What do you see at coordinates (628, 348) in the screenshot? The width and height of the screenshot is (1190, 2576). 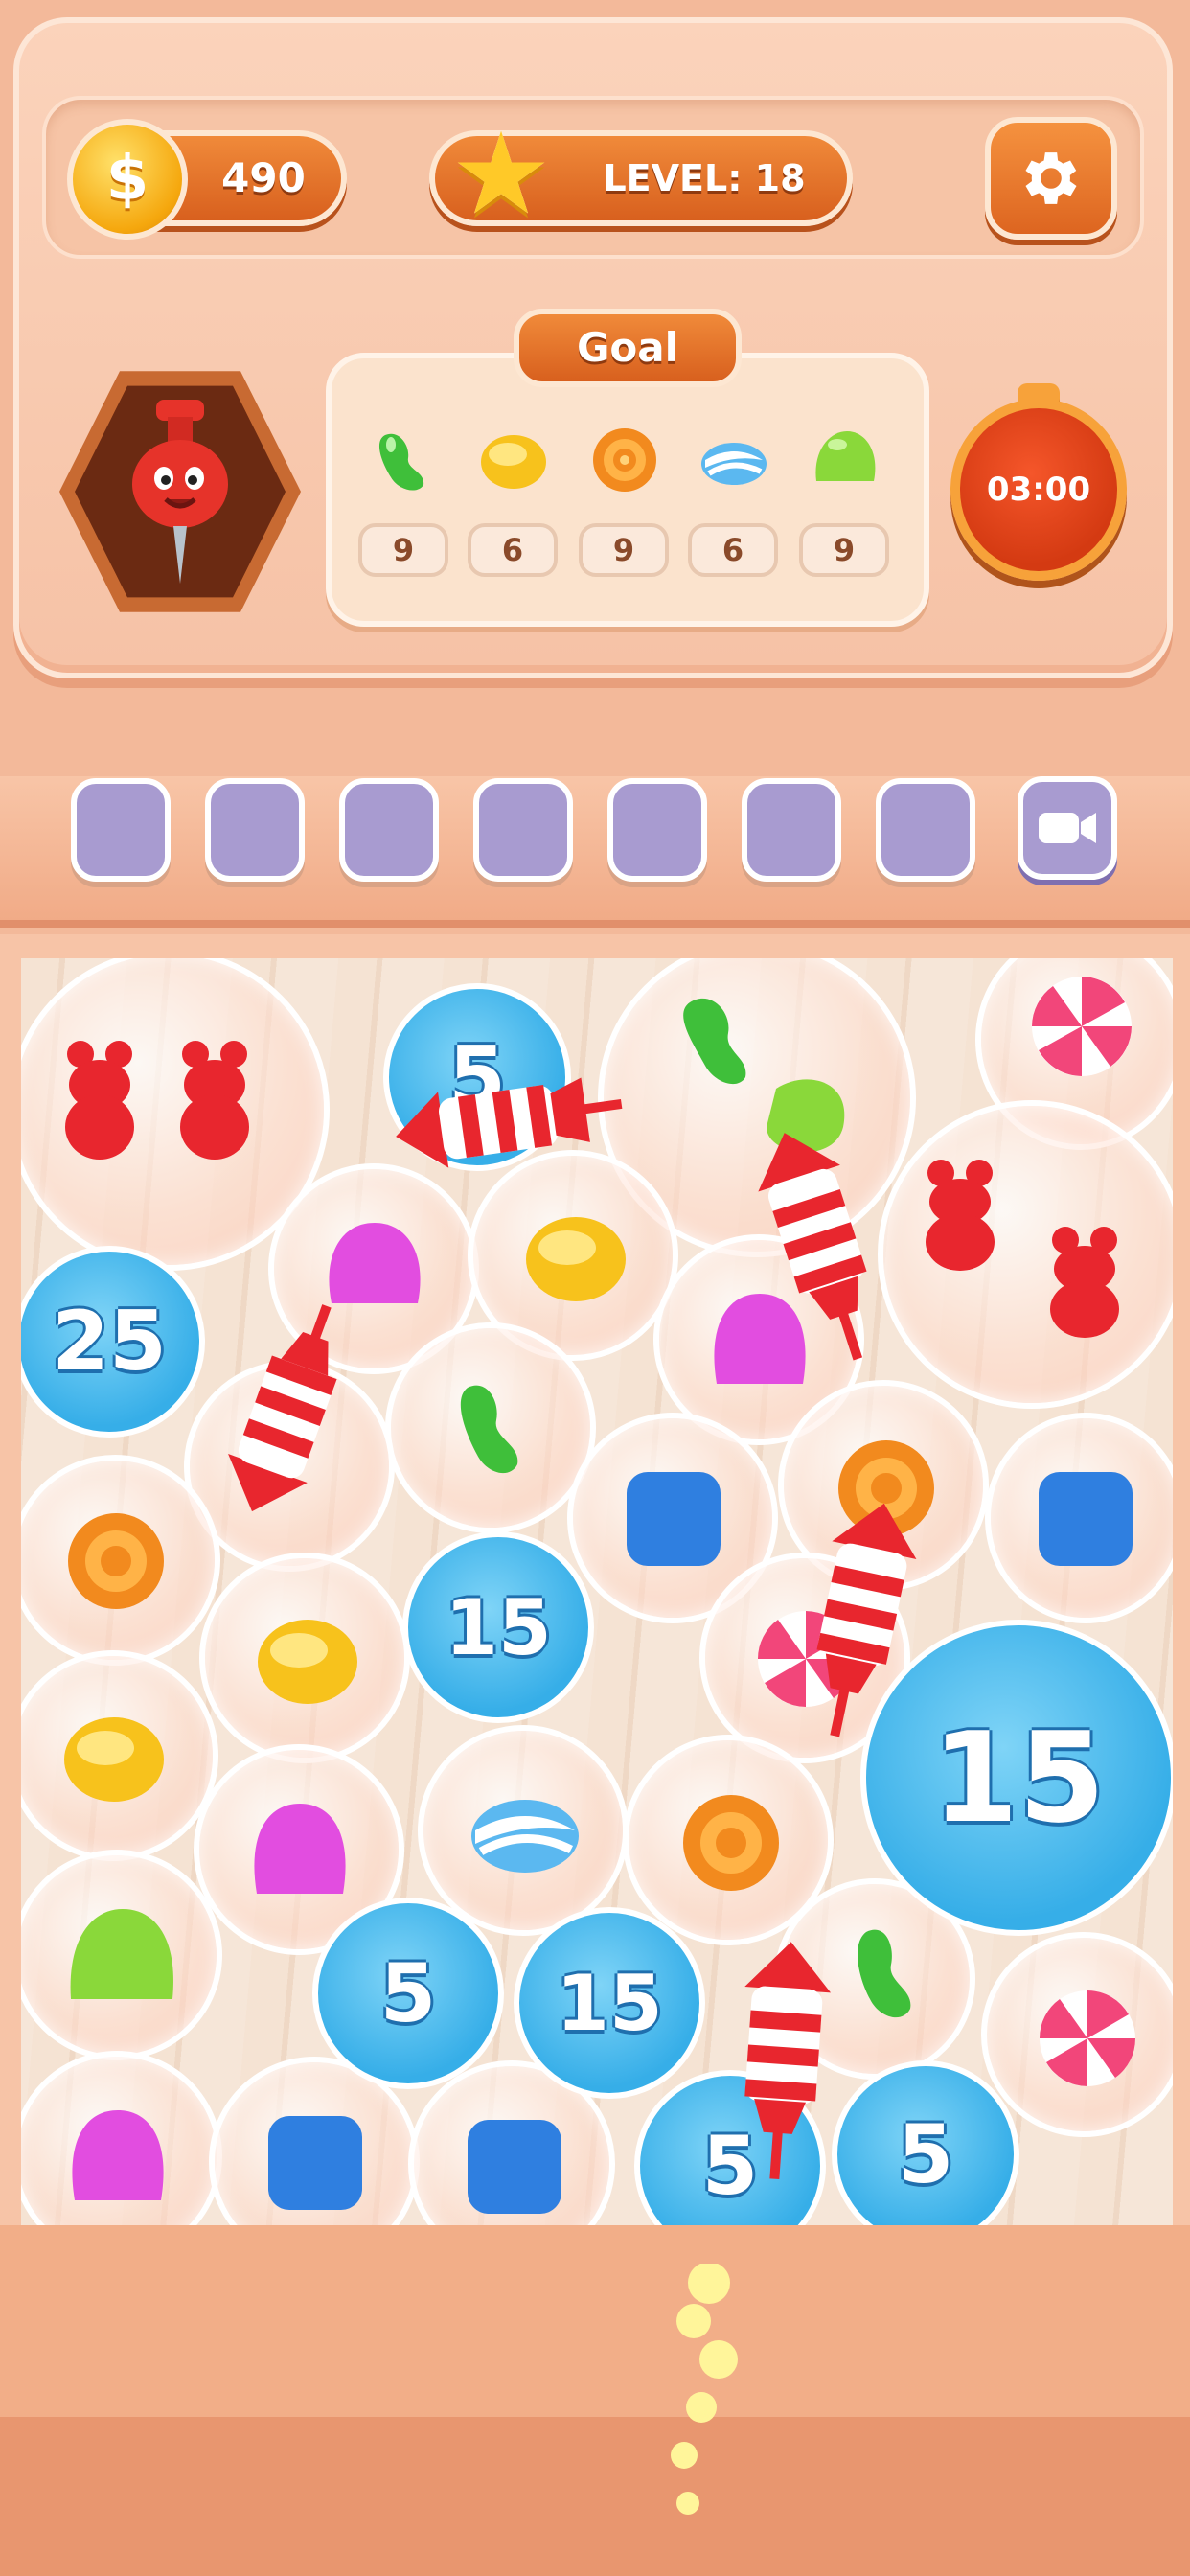 I see `goal-label: Goal` at bounding box center [628, 348].